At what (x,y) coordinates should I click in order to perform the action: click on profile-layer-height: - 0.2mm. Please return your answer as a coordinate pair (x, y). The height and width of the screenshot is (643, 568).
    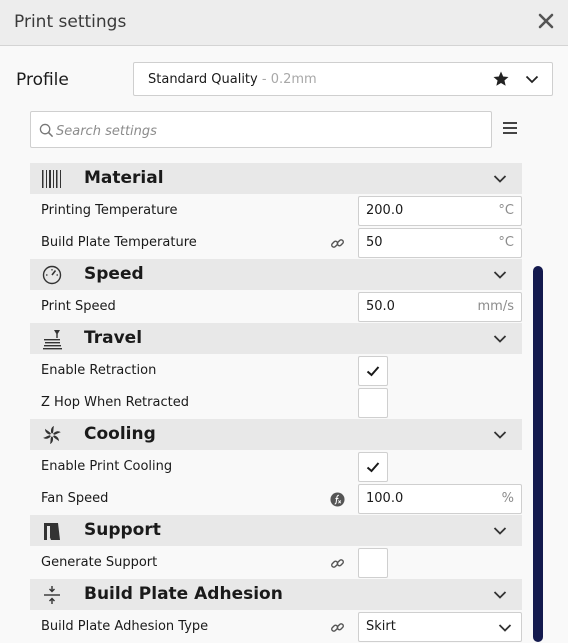
    Looking at the image, I should click on (287, 79).